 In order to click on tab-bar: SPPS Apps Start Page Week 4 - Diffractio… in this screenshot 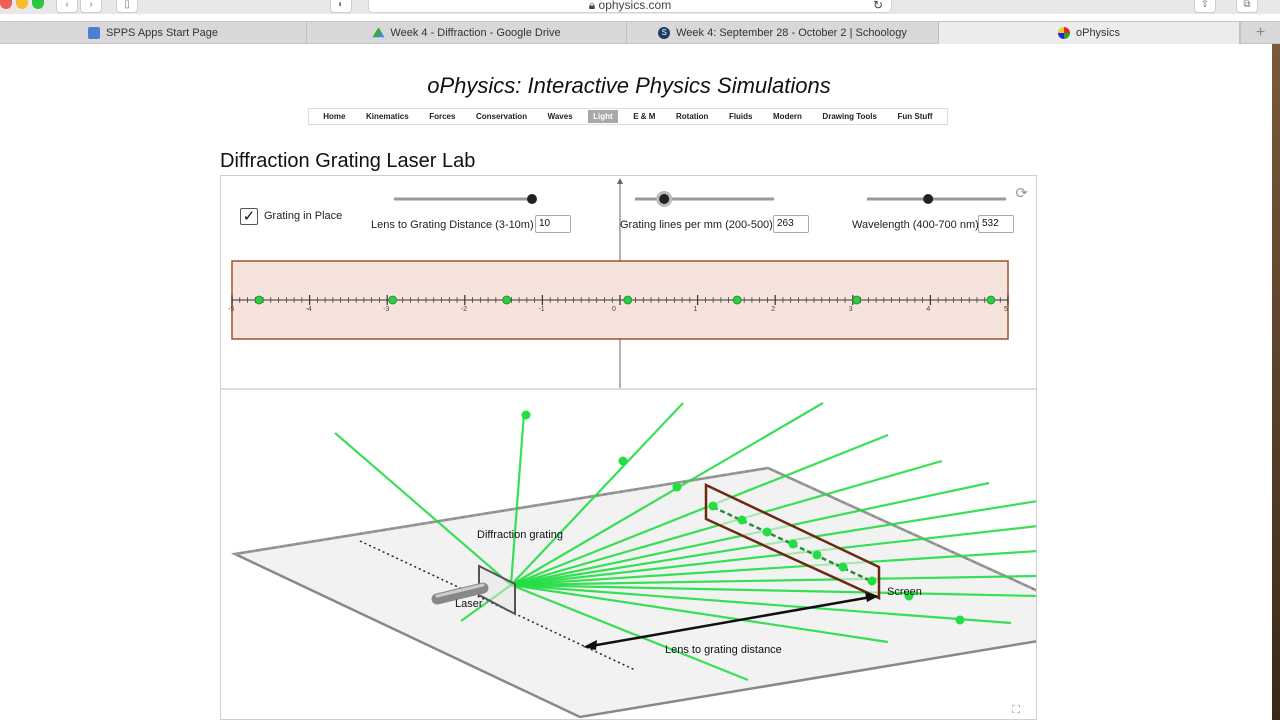, I will do `click(640, 32)`.